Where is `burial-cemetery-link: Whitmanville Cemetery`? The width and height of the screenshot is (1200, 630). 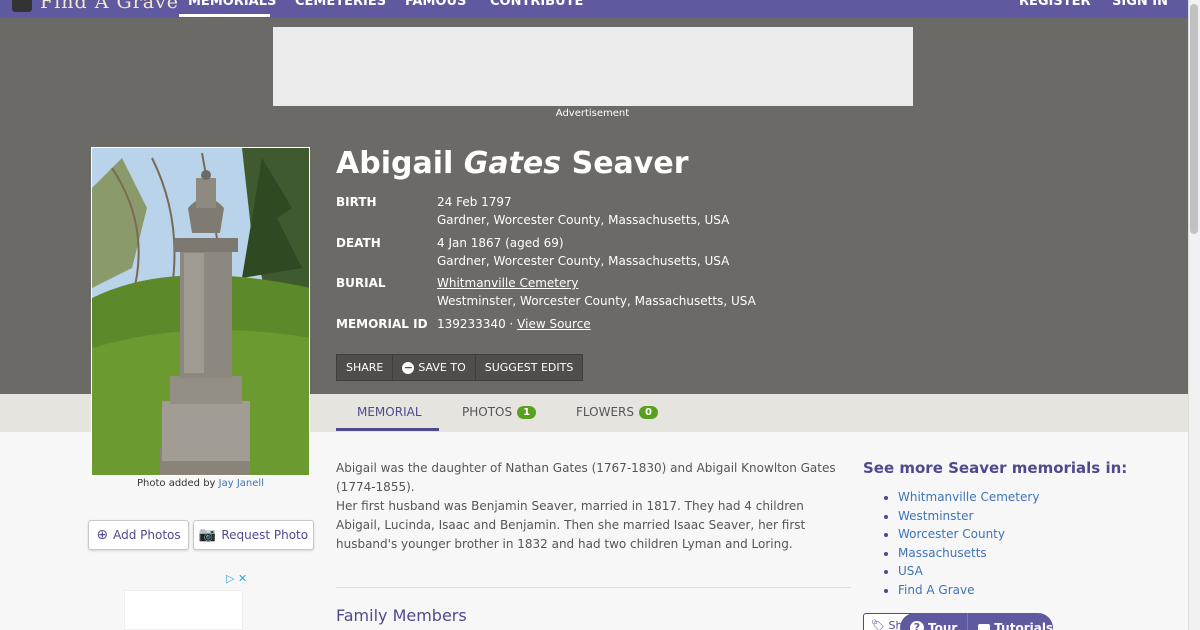 burial-cemetery-link: Whitmanville Cemetery is located at coordinates (596, 283).